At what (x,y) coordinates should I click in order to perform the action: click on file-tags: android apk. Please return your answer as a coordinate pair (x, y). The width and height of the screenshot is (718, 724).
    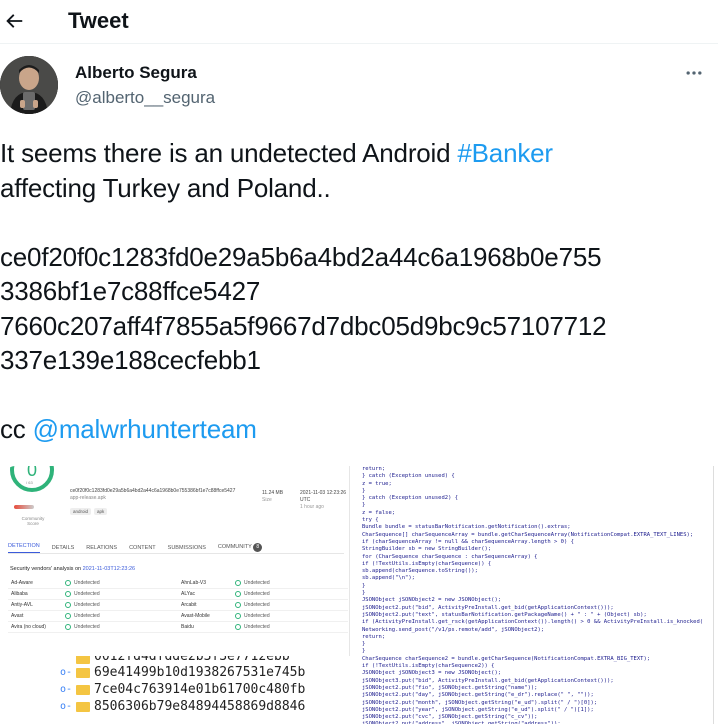
    Looking at the image, I should click on (89, 511).